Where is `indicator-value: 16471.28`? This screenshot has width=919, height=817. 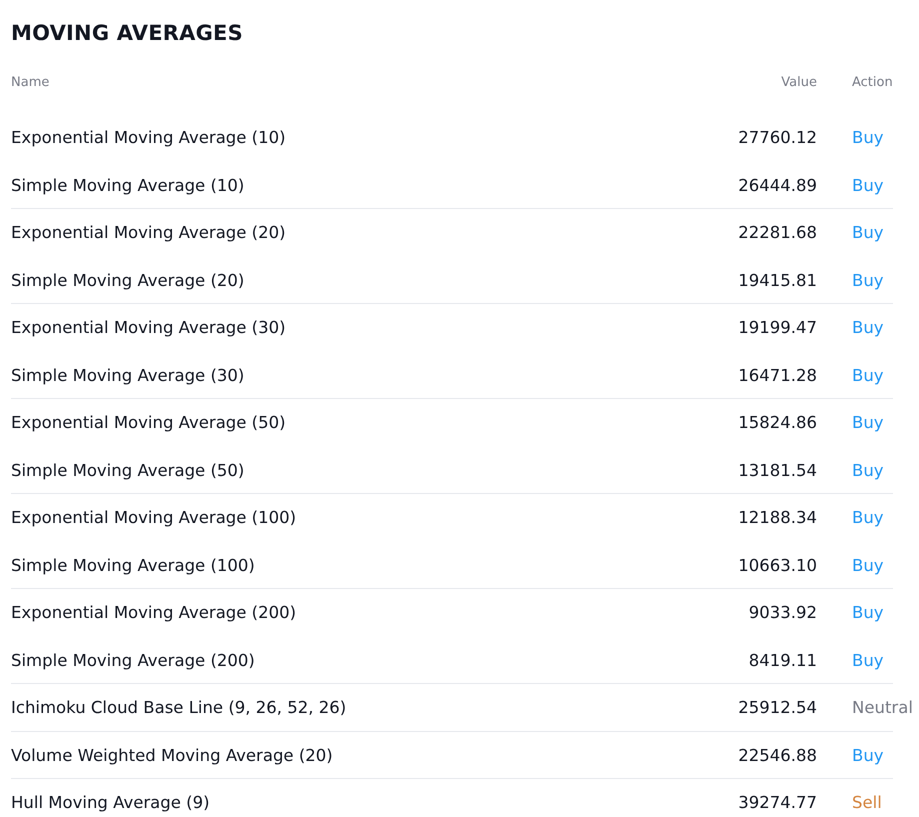 indicator-value: 16471.28 is located at coordinates (777, 375).